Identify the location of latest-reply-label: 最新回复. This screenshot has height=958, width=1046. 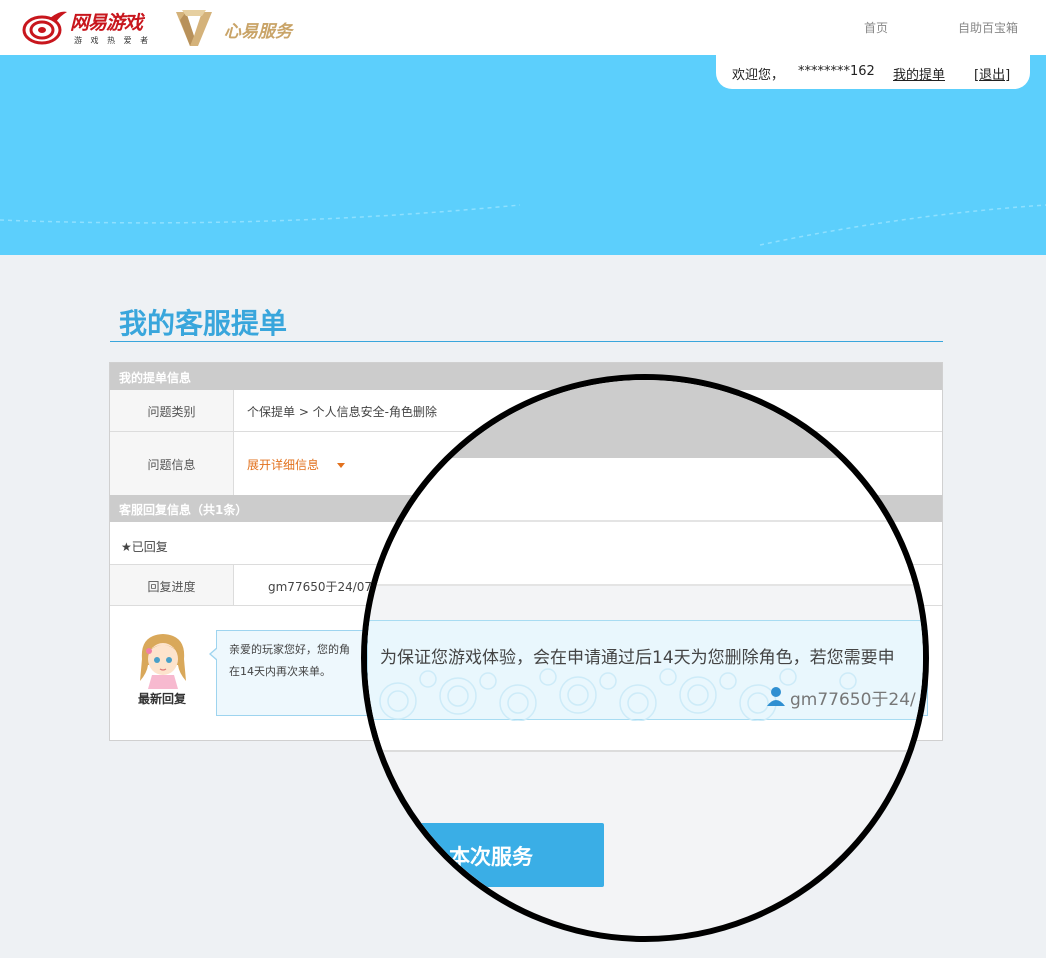
(162, 699).